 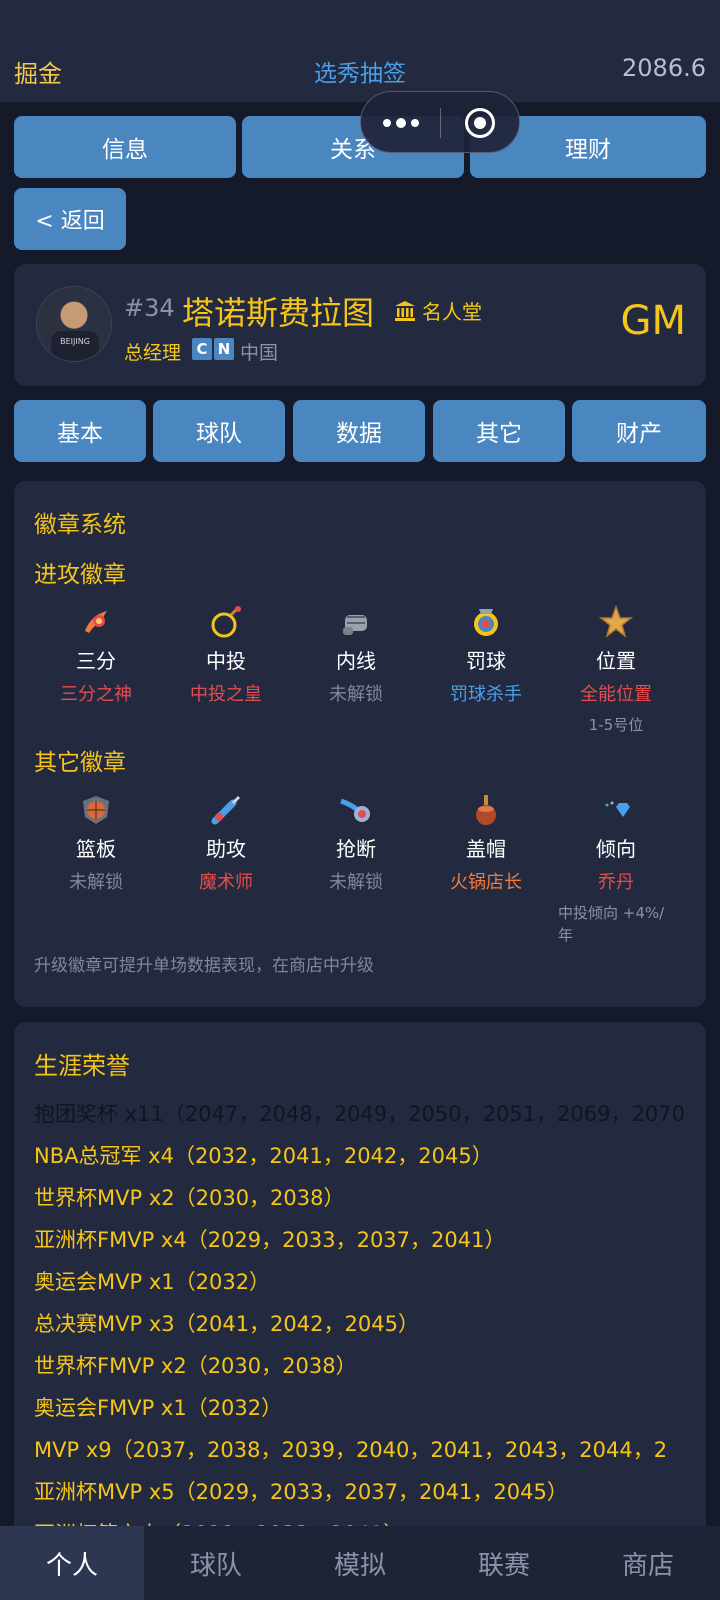 What do you see at coordinates (486, 661) in the screenshot?
I see `badge-name: 罚球` at bounding box center [486, 661].